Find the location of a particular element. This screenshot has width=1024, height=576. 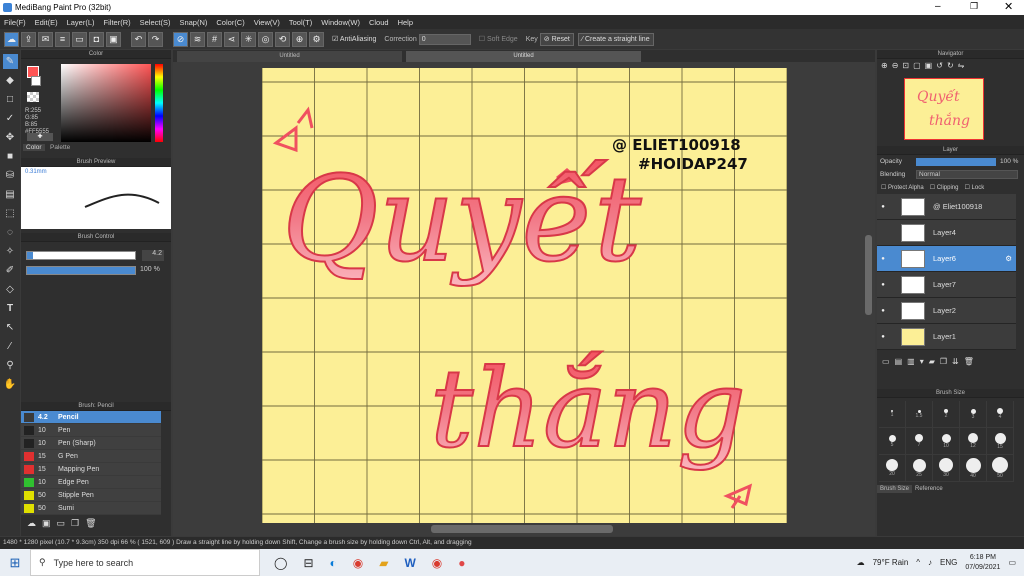

transparent-swatch is located at coordinates (33, 97).